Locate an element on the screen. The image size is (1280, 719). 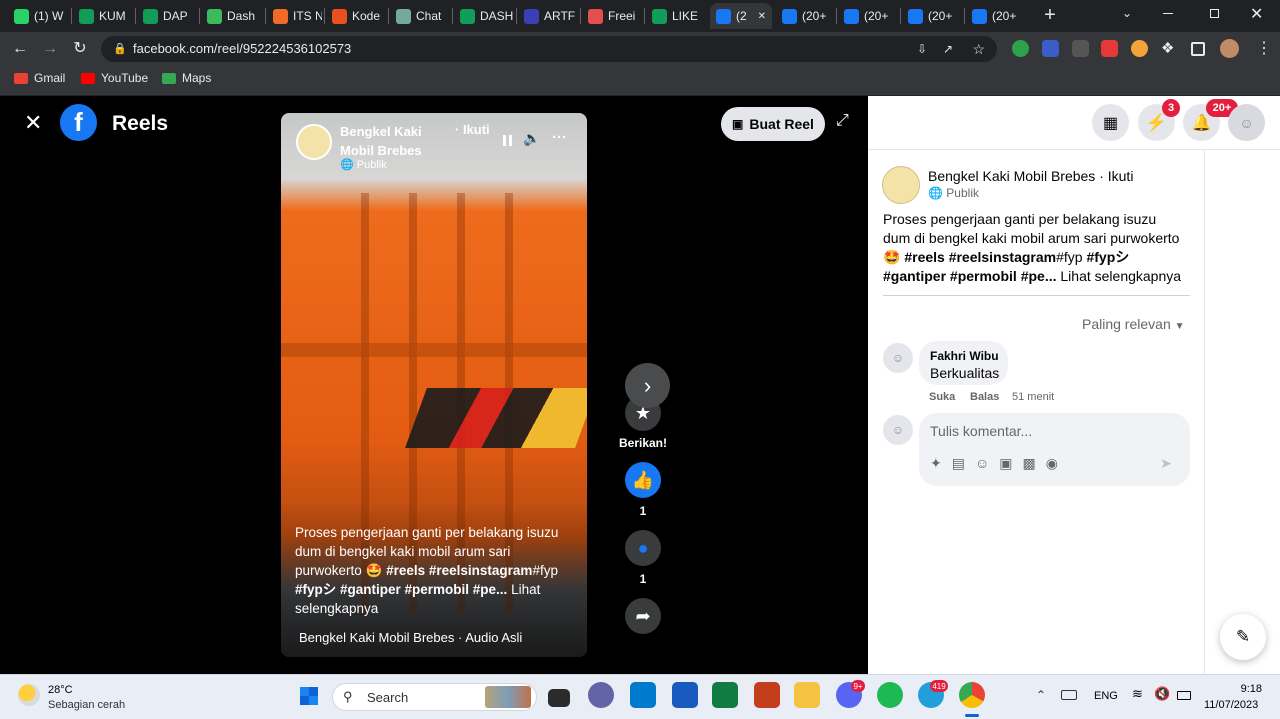
weather-icon is located at coordinates (29, 695).